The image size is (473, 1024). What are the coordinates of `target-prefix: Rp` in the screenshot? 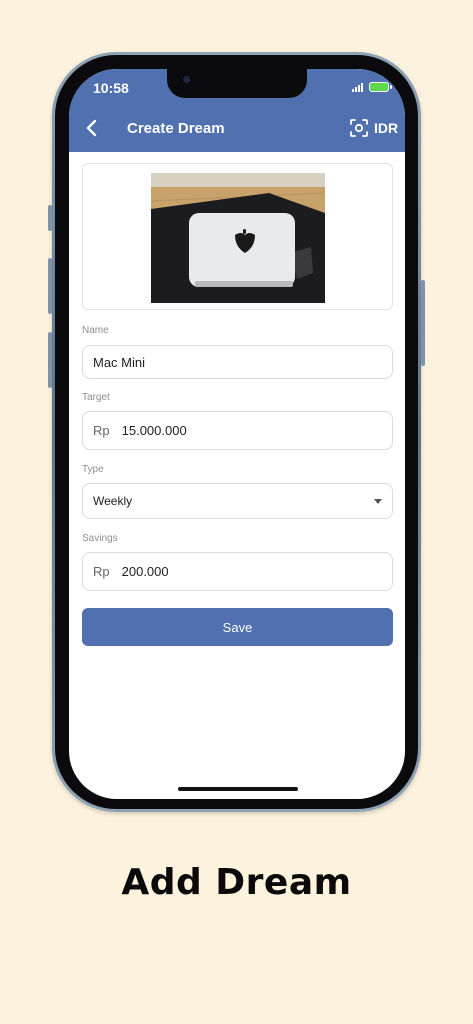 It's located at (101, 430).